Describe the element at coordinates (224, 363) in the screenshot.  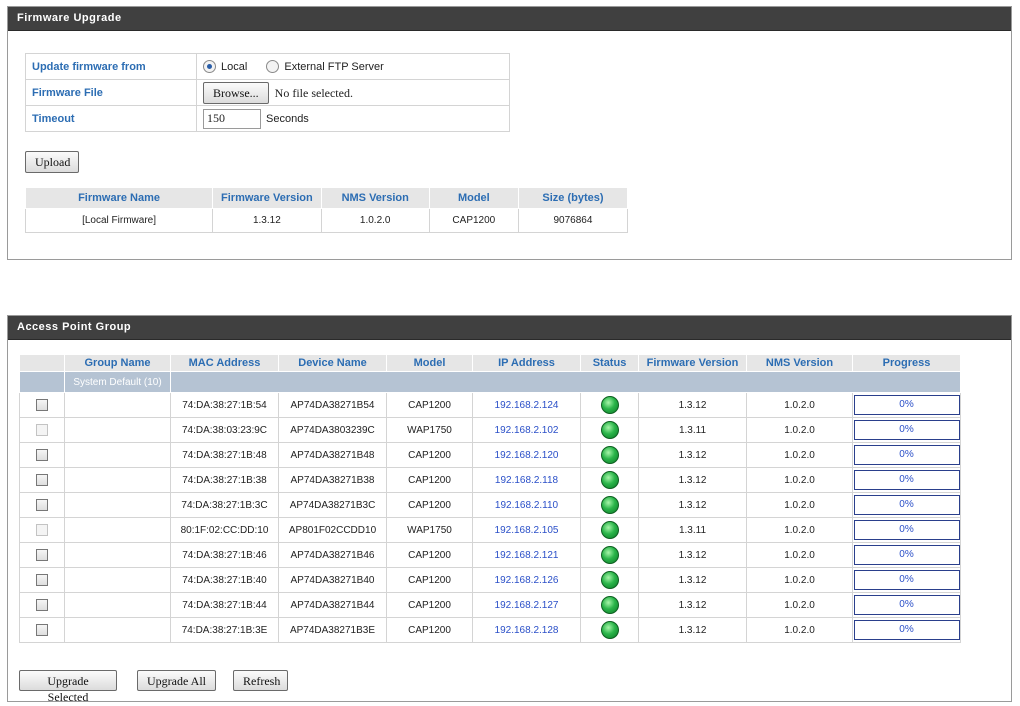
I see `col-mac-address: MAC Address` at that location.